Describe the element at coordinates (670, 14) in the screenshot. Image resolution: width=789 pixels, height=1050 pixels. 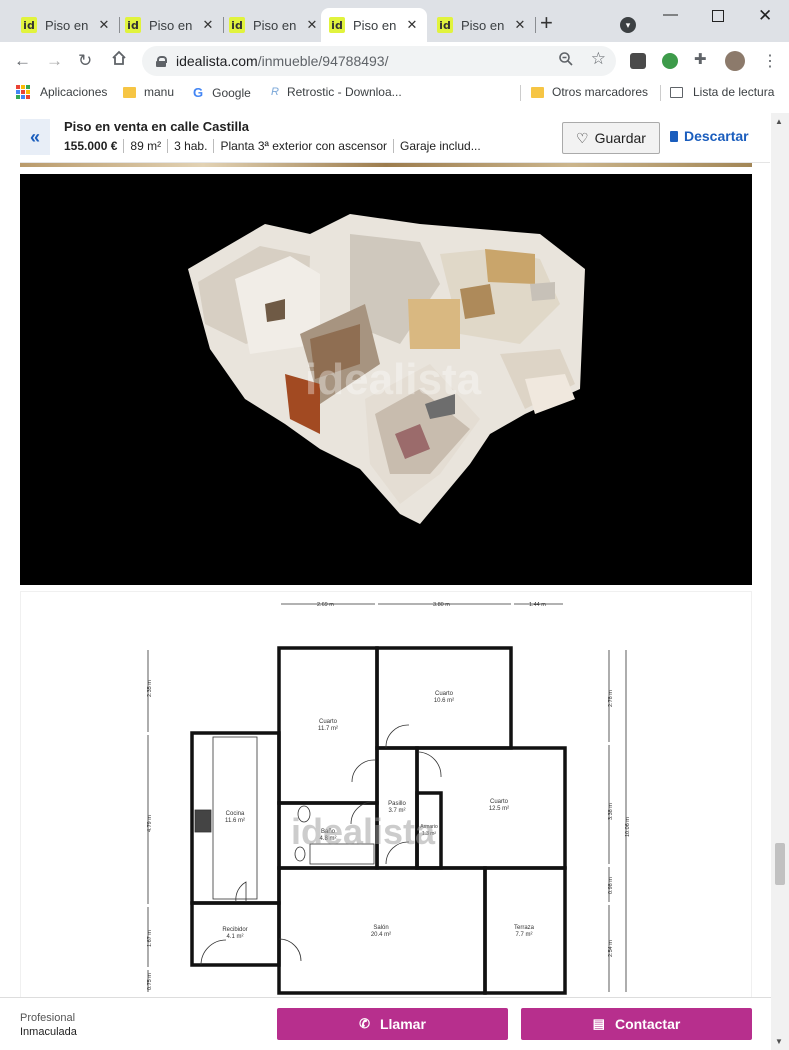
I see `minimize-icon: —` at that location.